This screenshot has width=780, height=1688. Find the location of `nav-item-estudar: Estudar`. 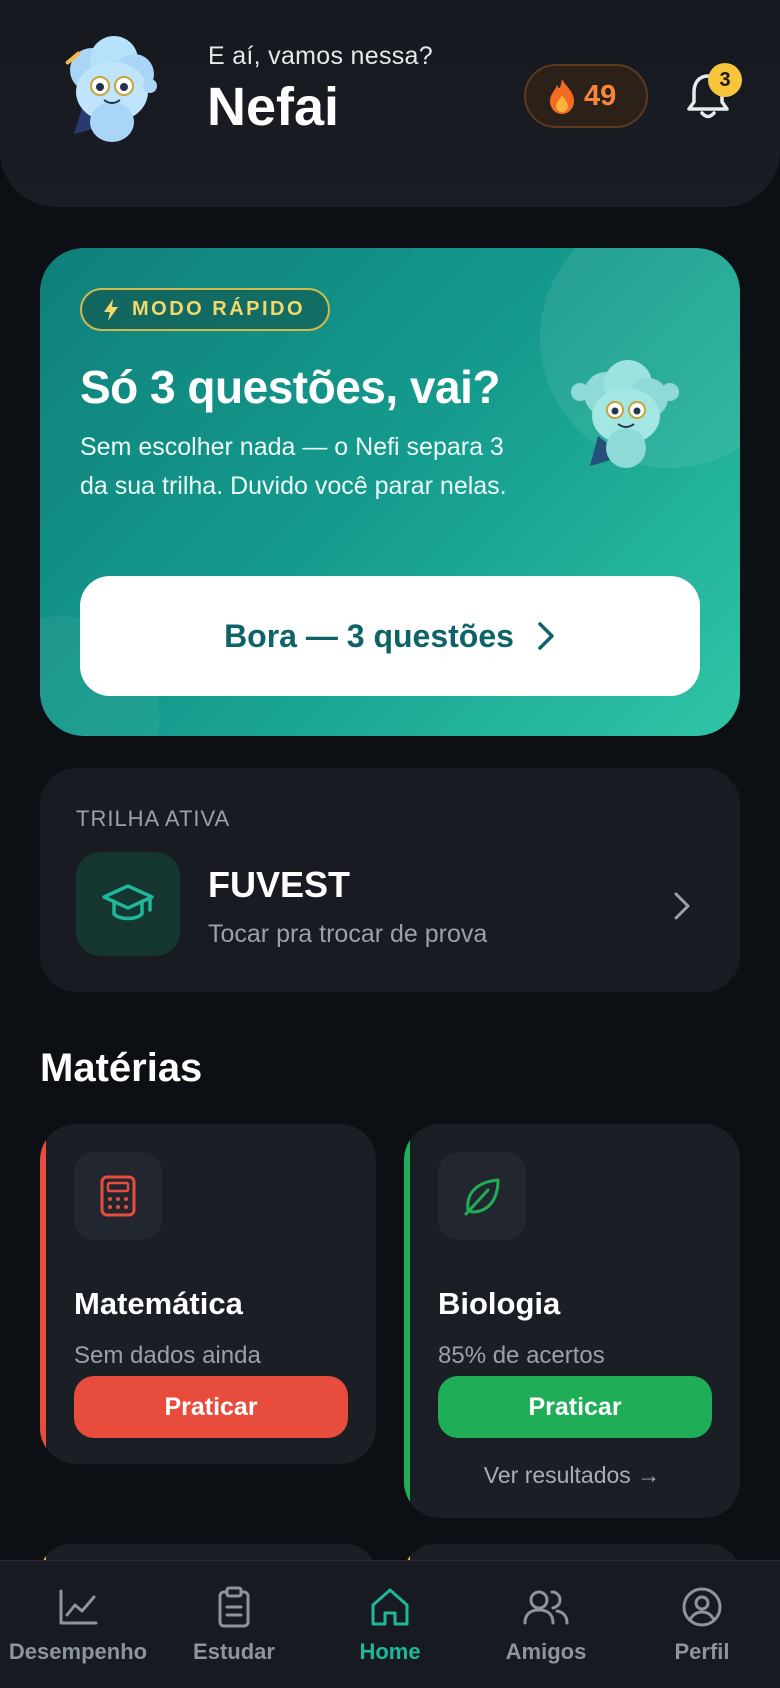

nav-item-estudar: Estudar is located at coordinates (234, 1624).